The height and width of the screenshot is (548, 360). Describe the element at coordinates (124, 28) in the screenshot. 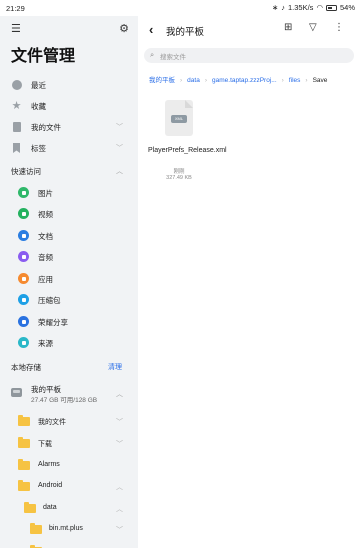

I see `settings-gear-icon: ⚙` at that location.